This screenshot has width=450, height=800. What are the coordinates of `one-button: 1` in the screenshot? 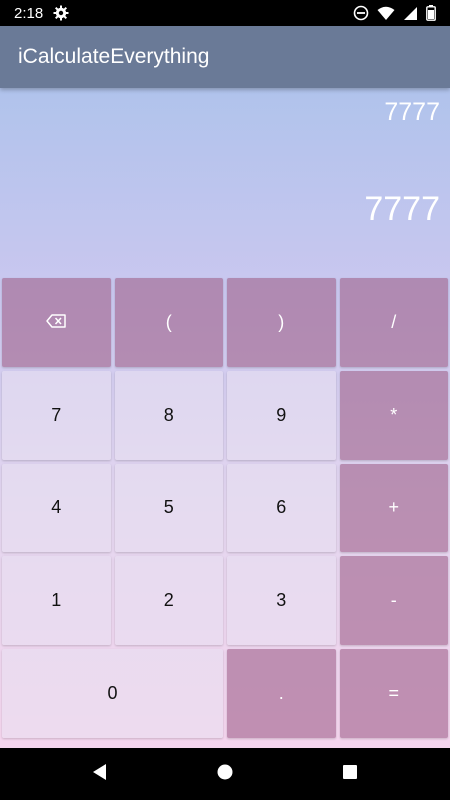 It's located at (56, 601).